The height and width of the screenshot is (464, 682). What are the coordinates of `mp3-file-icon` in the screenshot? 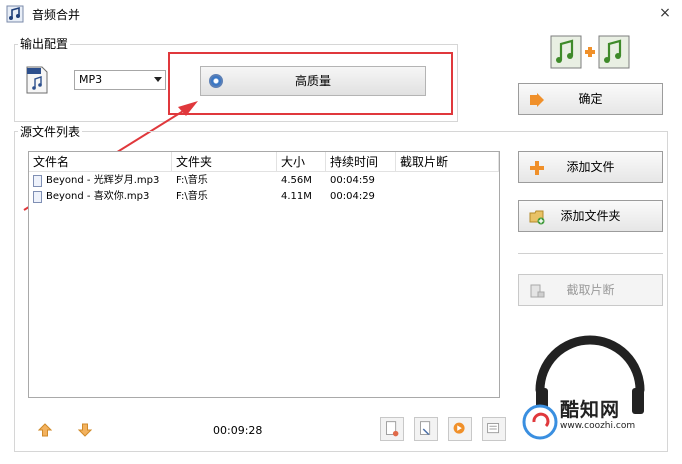 It's located at (37, 80).